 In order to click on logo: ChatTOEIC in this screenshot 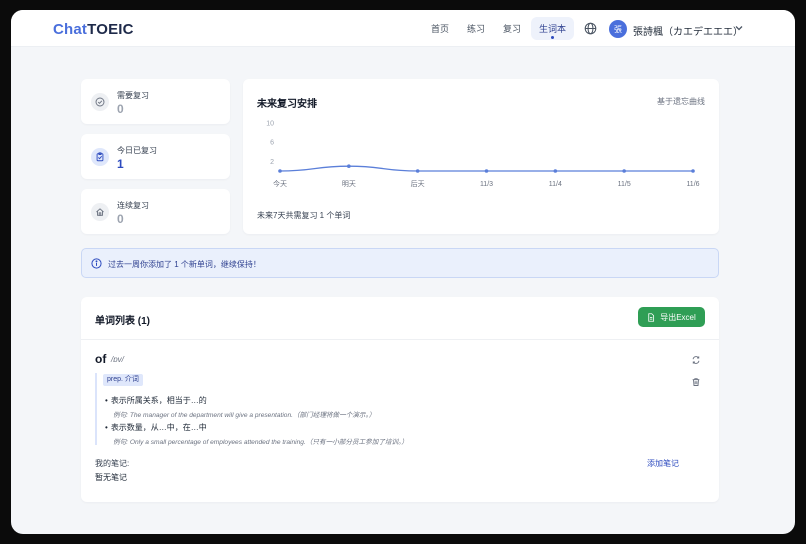, I will do `click(93, 29)`.